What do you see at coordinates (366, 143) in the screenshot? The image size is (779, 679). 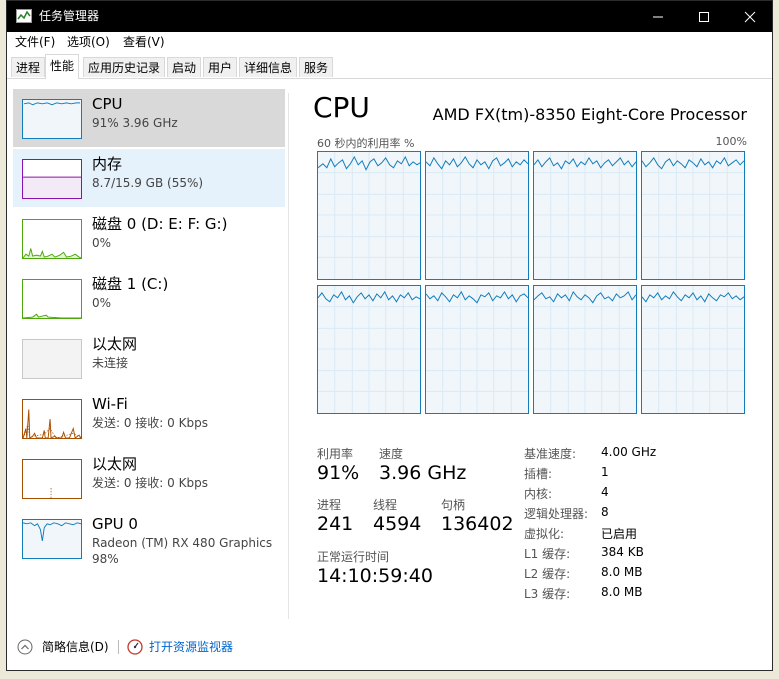 I see `graph-caption: 60 秒内的利用率 %` at bounding box center [366, 143].